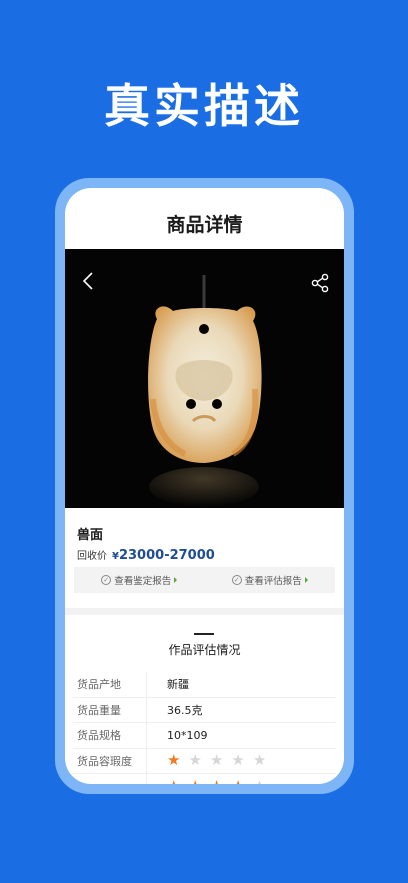 This screenshot has width=408, height=883. What do you see at coordinates (204, 580) in the screenshot?
I see `report-bar: ✓ 查看鉴定报告 ✓ 查看评估报告` at bounding box center [204, 580].